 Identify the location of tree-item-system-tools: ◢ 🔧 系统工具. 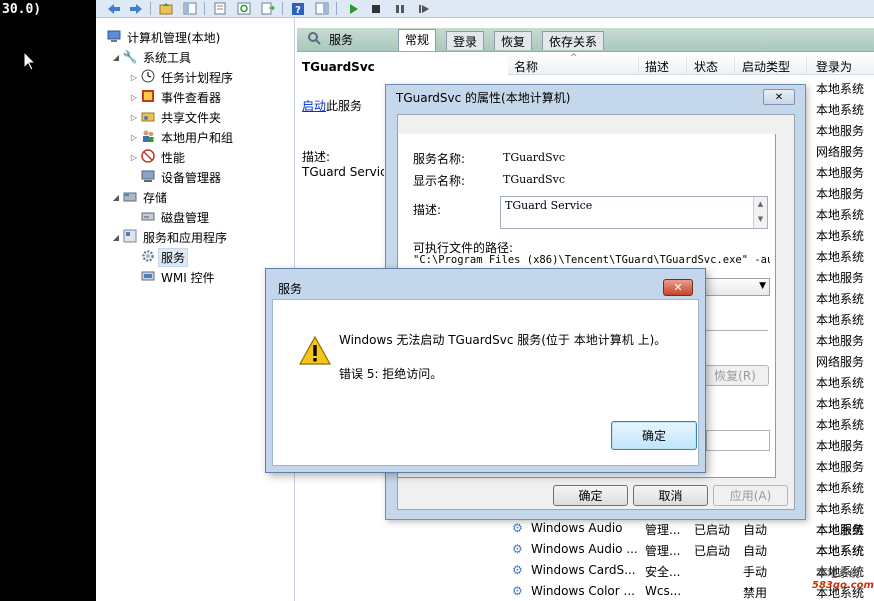
(151, 57).